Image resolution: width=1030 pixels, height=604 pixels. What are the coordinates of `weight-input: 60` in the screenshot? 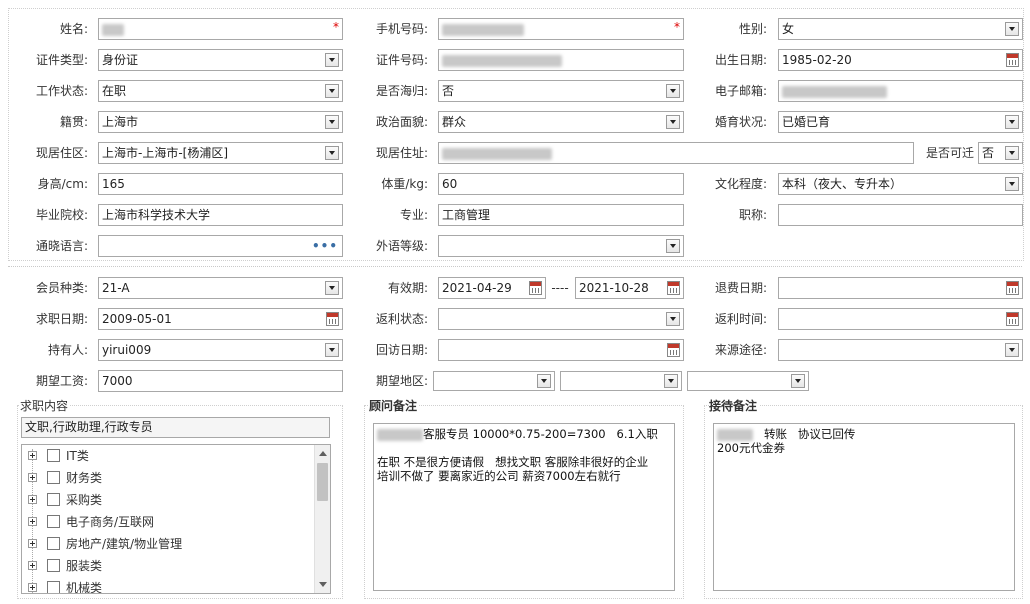 It's located at (561, 184).